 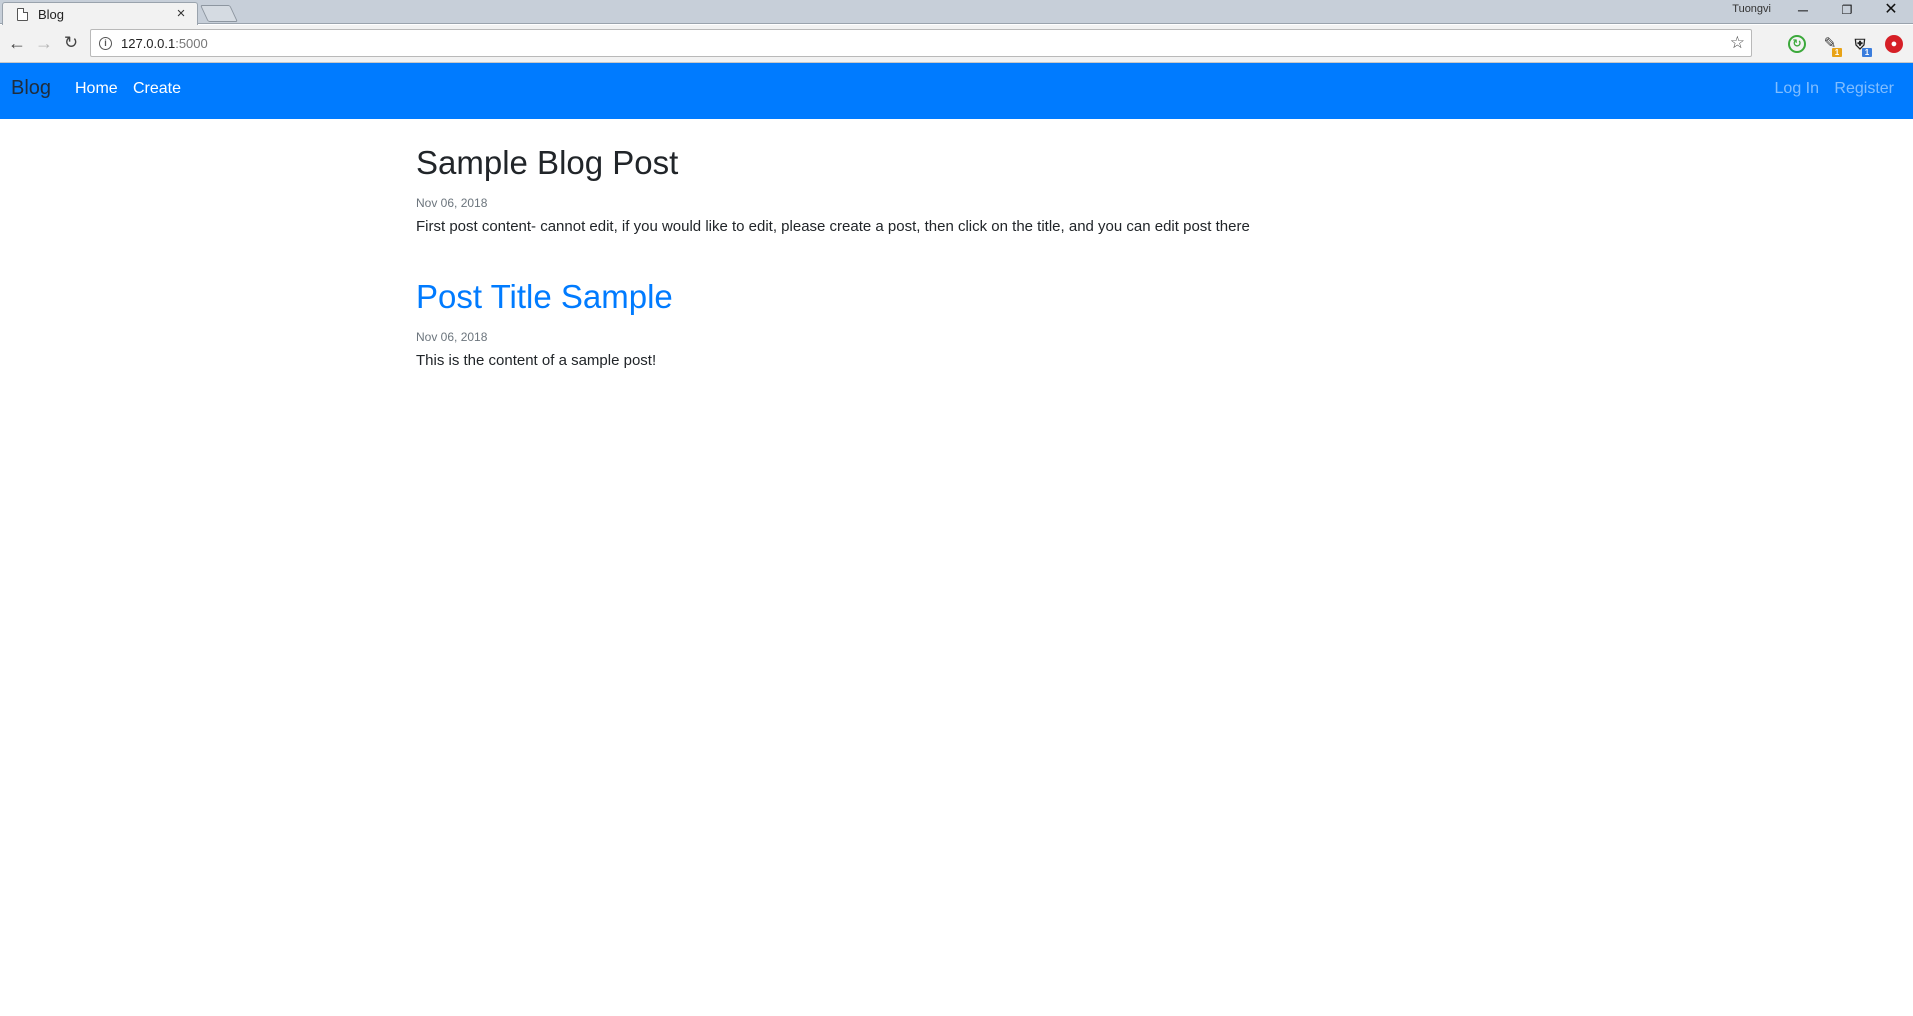 I want to click on reload-icon: ↻, so click(x=71, y=43).